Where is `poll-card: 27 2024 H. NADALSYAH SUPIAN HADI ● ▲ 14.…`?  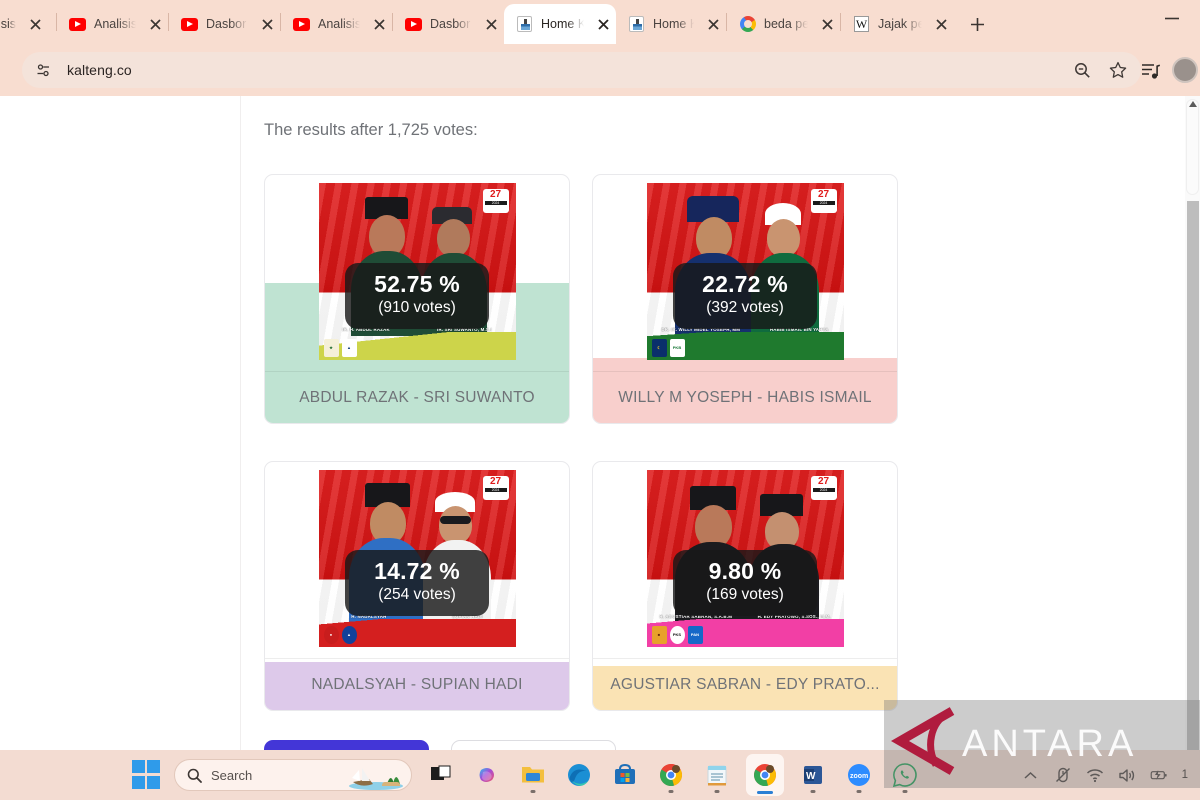
poll-card: 27 2024 H. NADALSYAH SUPIAN HADI ● ▲ 14.… is located at coordinates (417, 586).